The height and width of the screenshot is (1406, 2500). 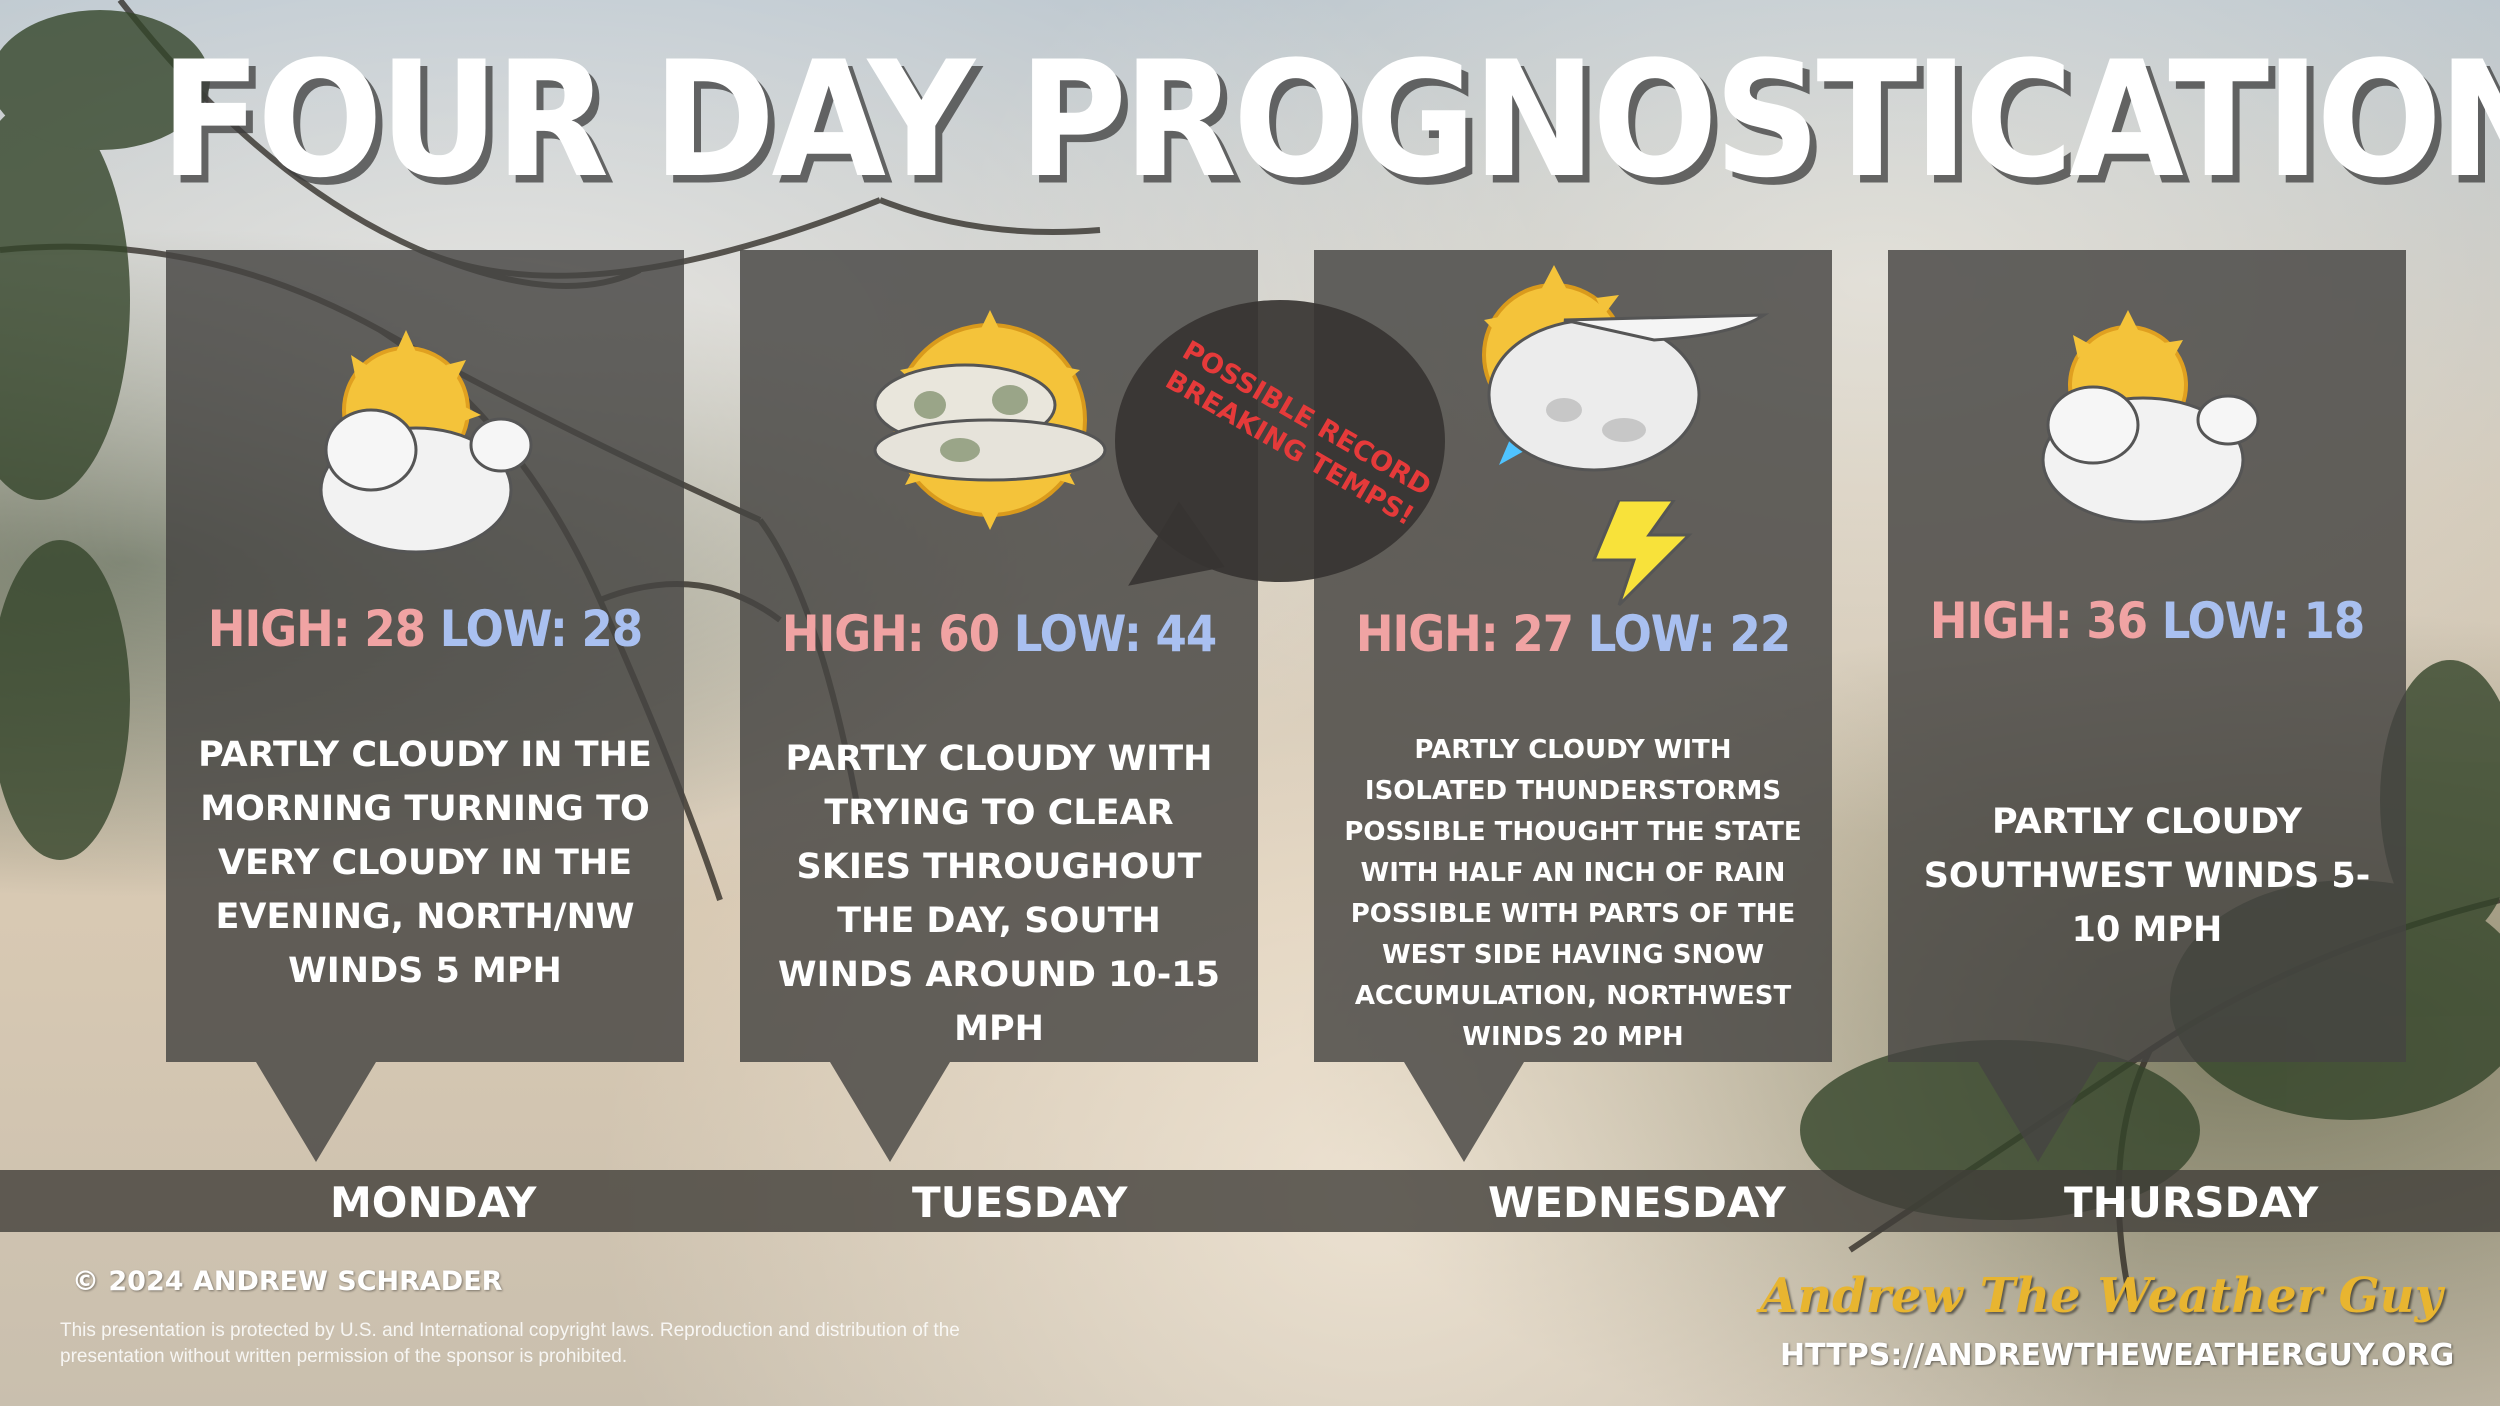 What do you see at coordinates (316, 629) in the screenshot?
I see `high-temp: HIGH: 28` at bounding box center [316, 629].